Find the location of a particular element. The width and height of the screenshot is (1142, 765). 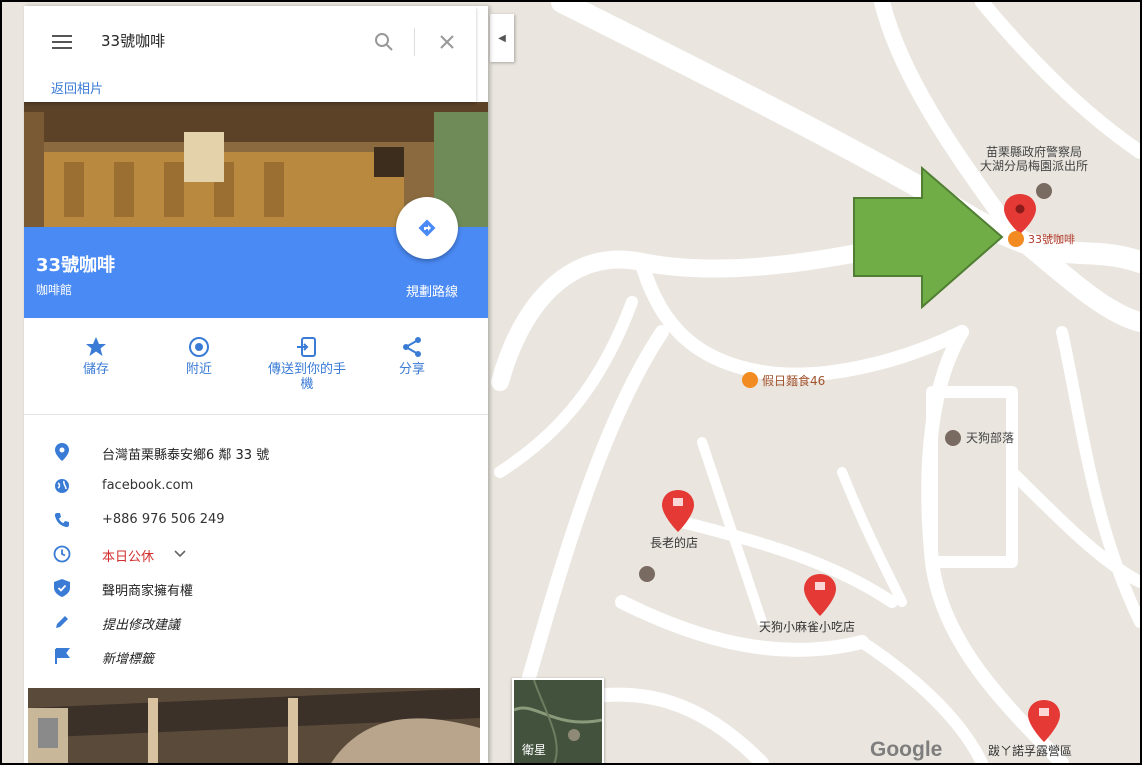

phone-row: +886 976 506 249 is located at coordinates (256, 520).